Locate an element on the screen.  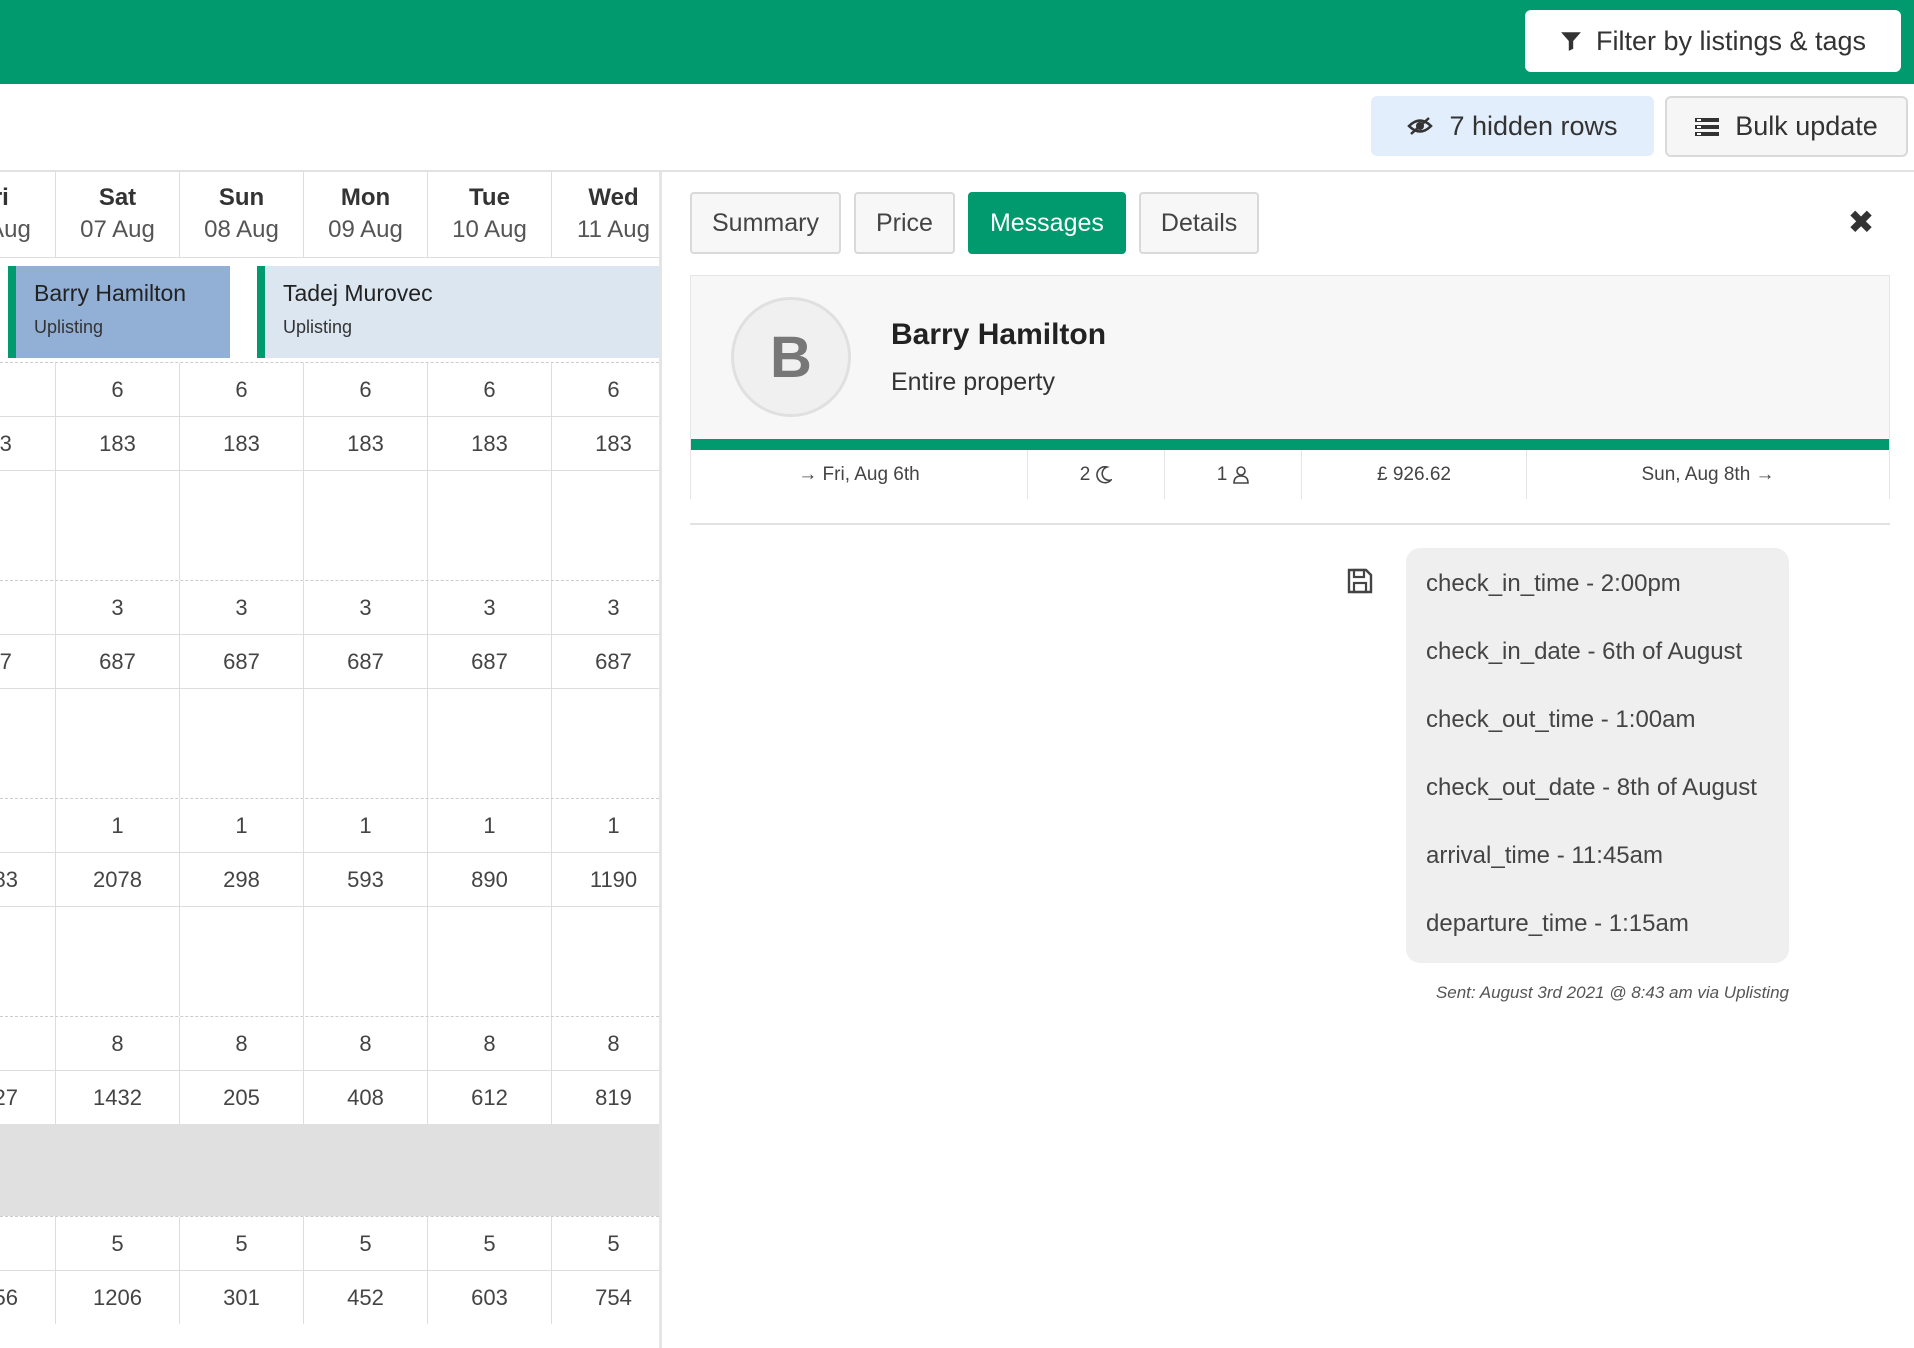
close-icon: ✖ is located at coordinates (1861, 222).